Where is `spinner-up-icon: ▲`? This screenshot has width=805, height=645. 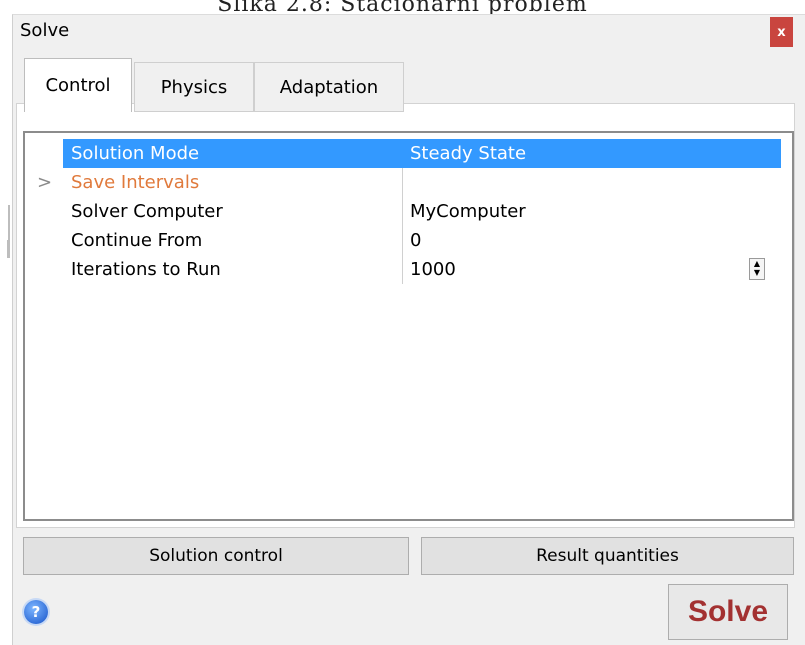 spinner-up-icon: ▲ is located at coordinates (757, 263).